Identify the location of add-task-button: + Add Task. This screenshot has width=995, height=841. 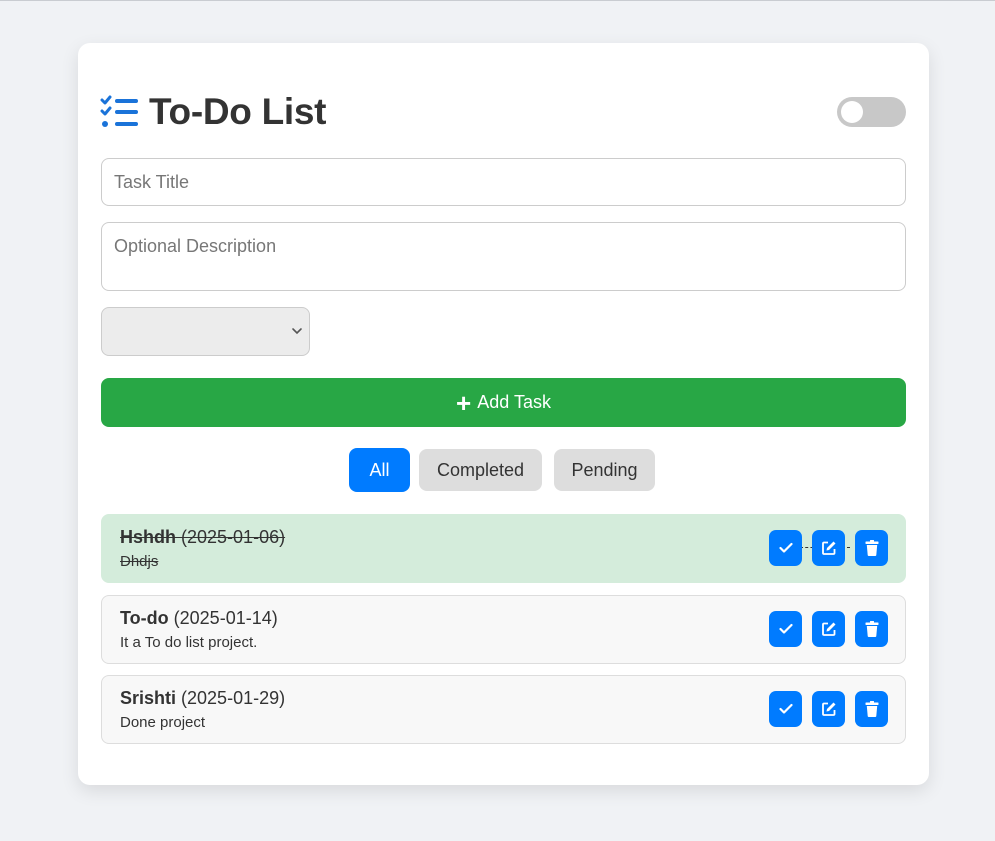
(503, 402).